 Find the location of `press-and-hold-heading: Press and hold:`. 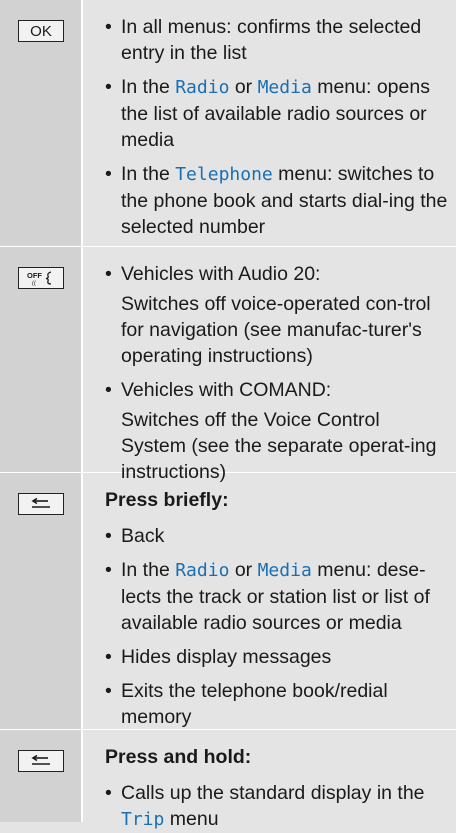

press-and-hold-heading: Press and hold: is located at coordinates (178, 757).